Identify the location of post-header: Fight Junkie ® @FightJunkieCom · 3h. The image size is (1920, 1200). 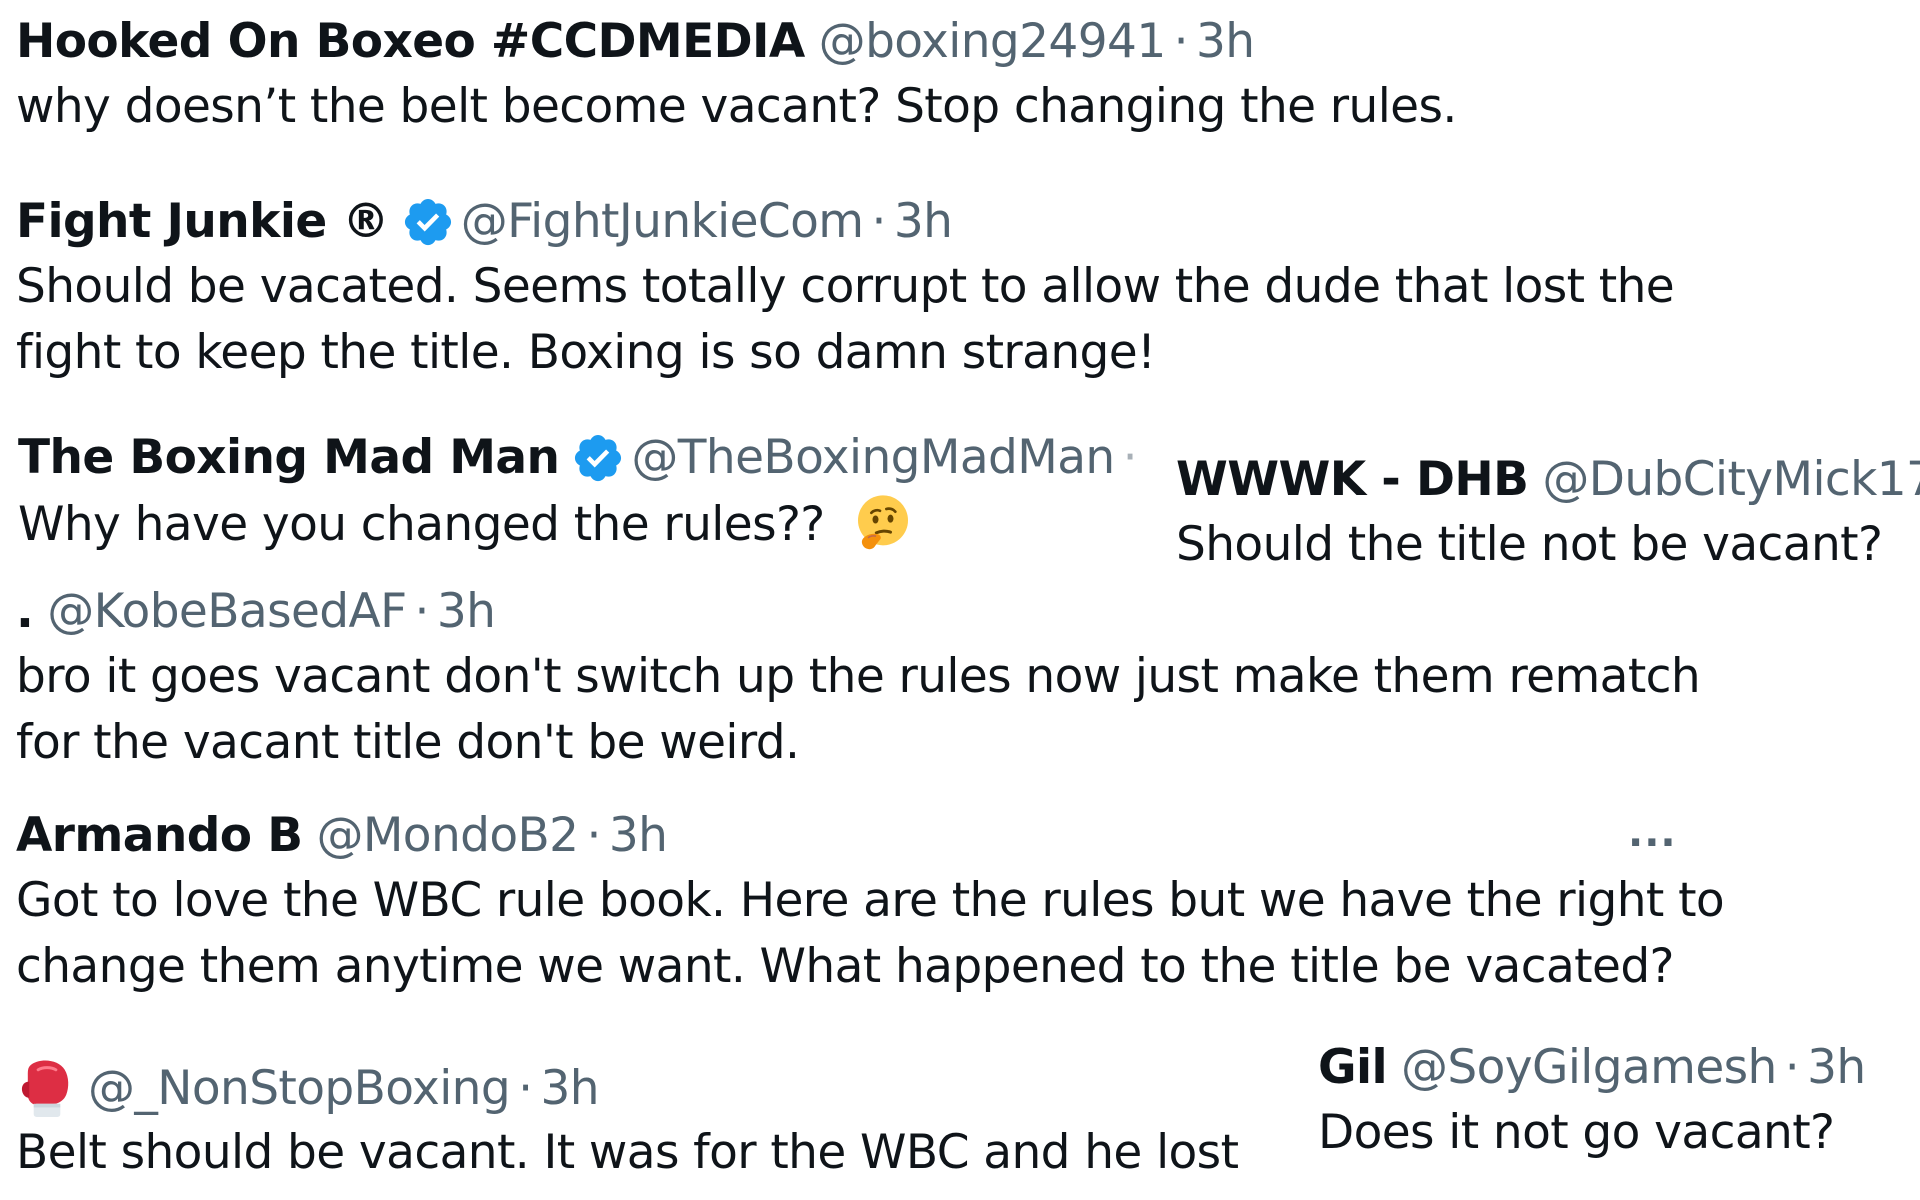
(845, 222).